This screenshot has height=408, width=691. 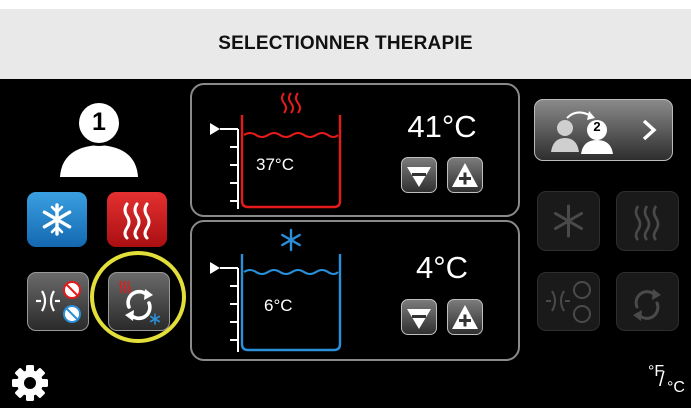 I want to click on cold-mode-button, so click(x=57, y=219).